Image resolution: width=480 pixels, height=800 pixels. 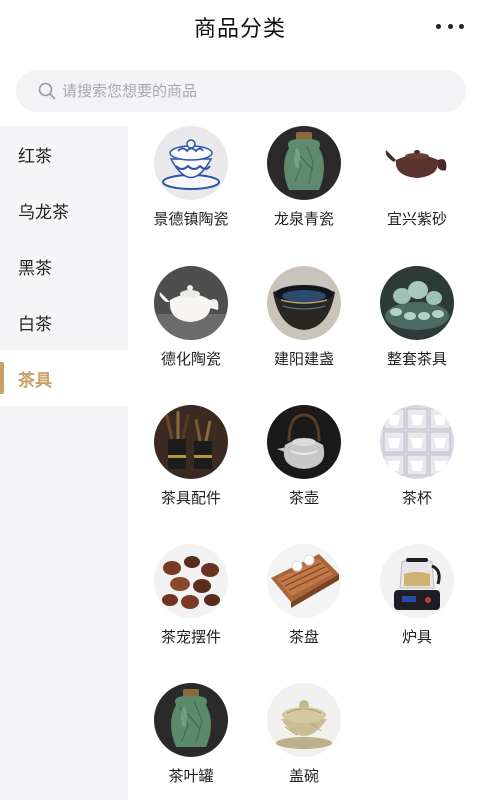 I want to click on product-label: 整套茶具, so click(x=416, y=359).